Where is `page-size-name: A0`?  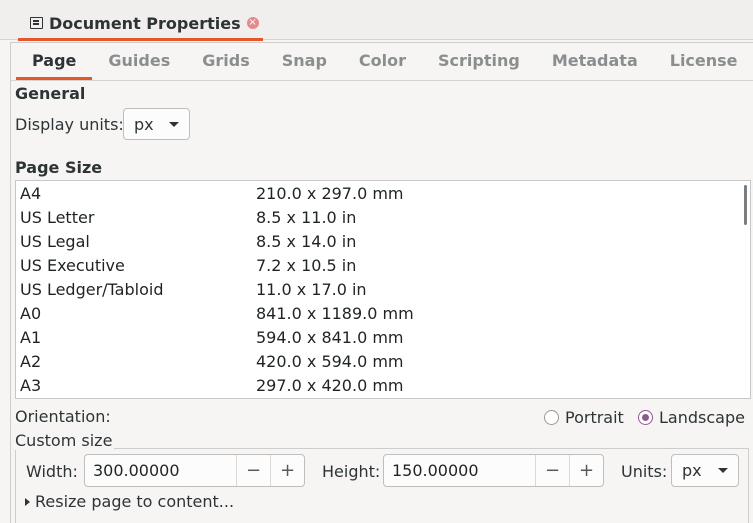
page-size-name: A0 is located at coordinates (31, 313).